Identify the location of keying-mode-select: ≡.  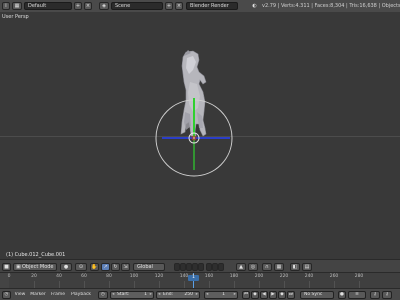
(357, 295).